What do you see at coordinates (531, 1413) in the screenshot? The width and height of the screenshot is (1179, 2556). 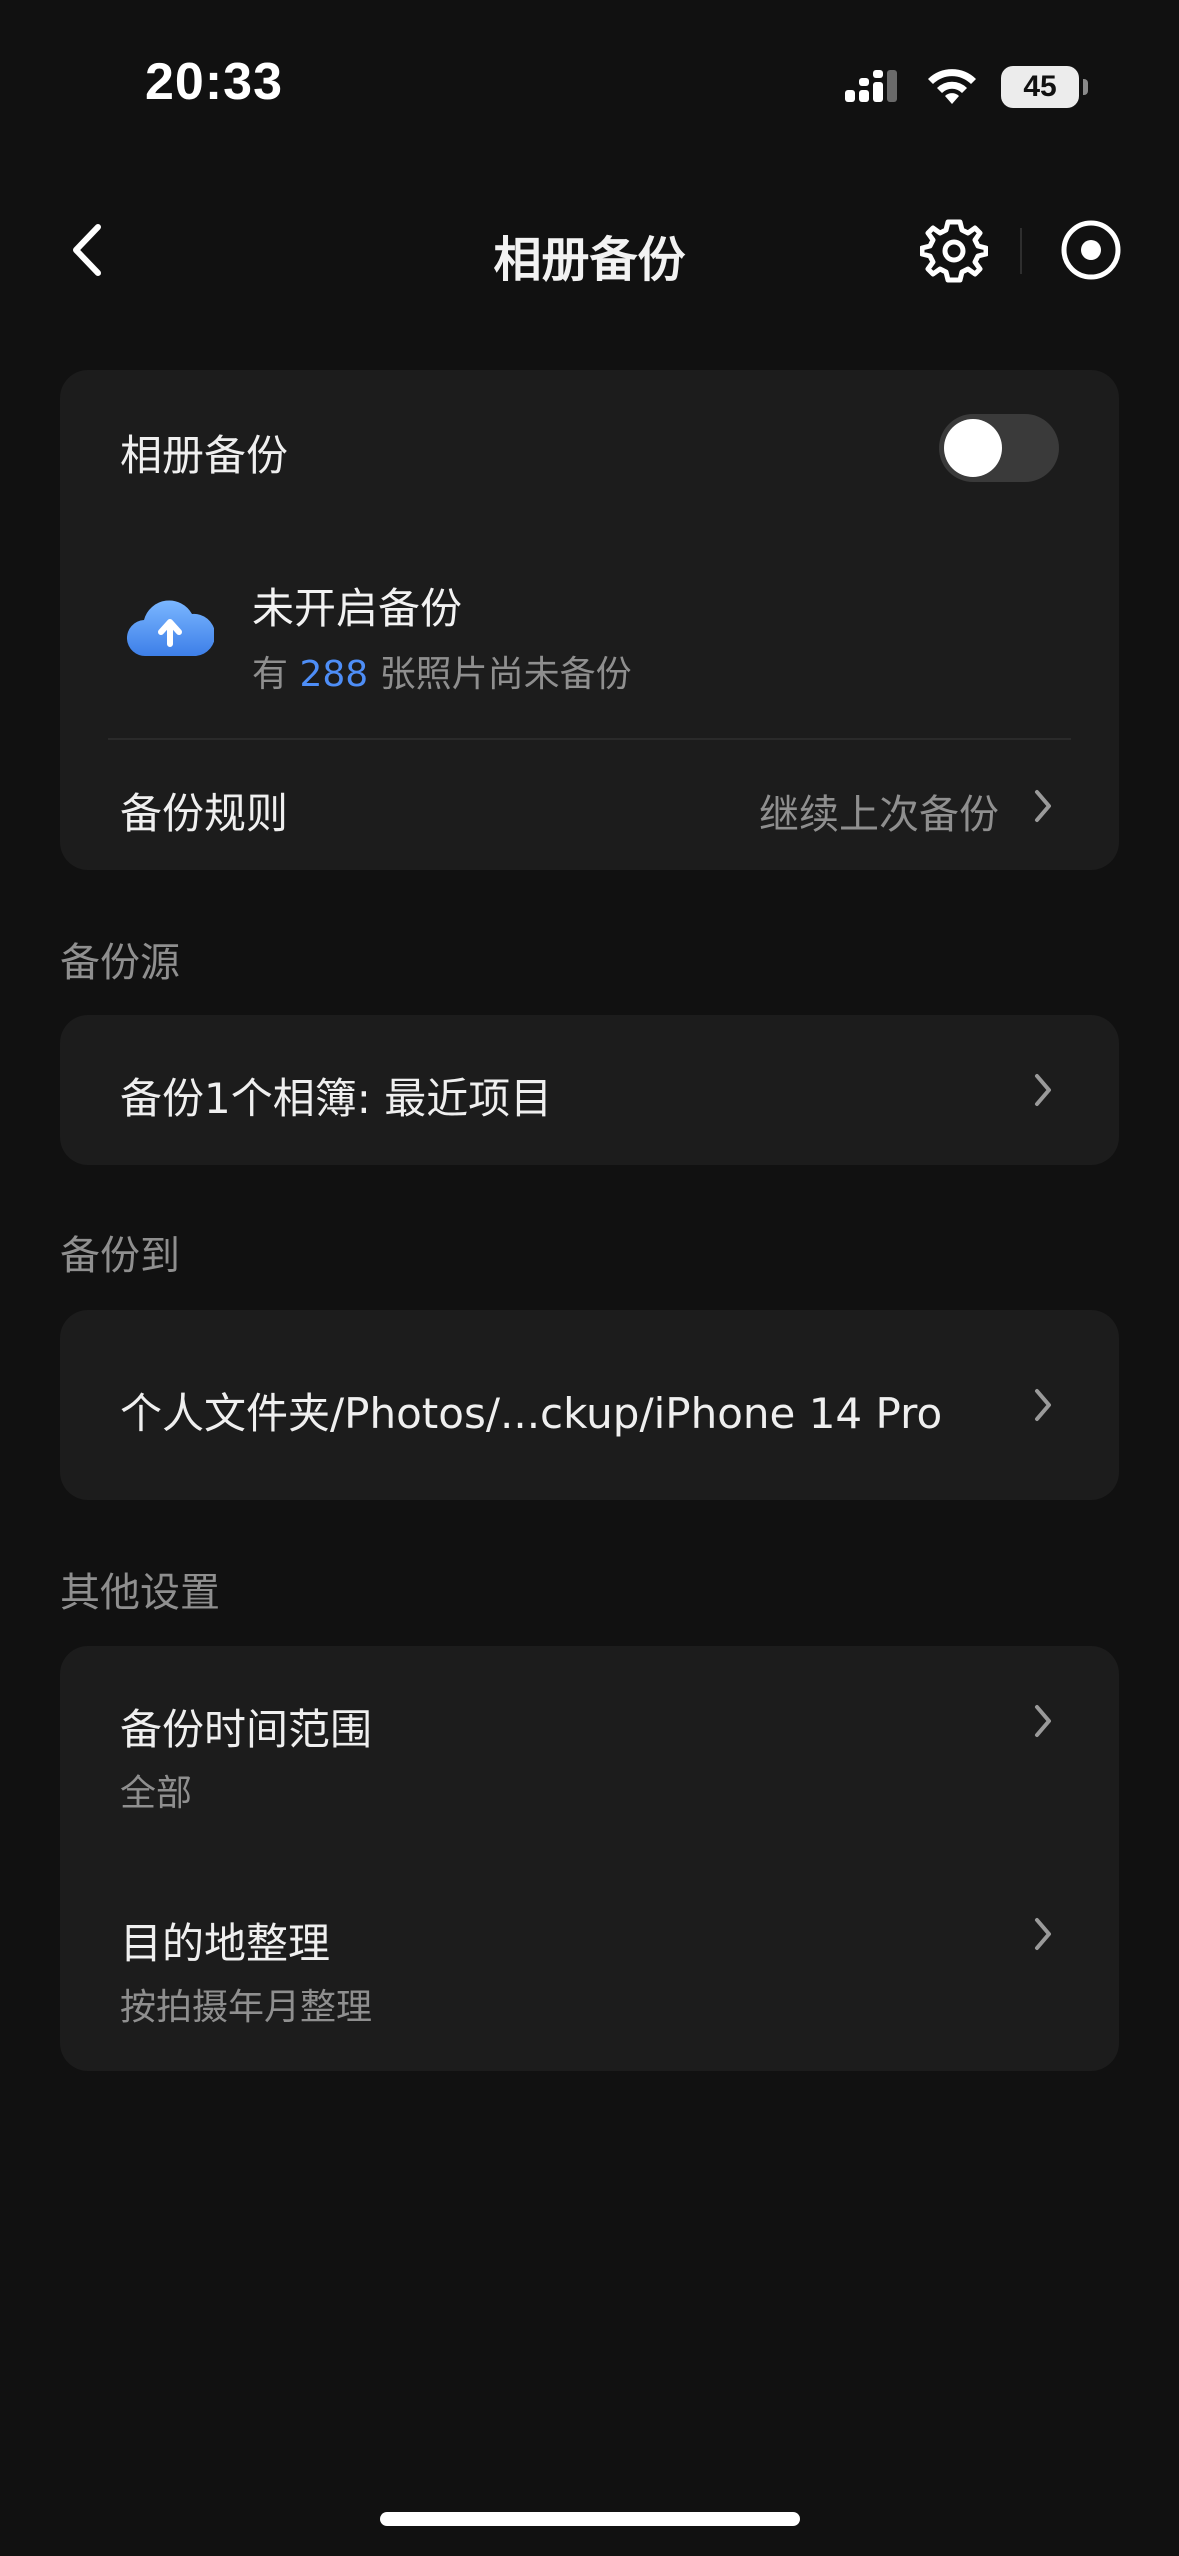 I see `backup-destination-path: 个人文件夹/Photos/...ckup/iPhone 14 Pro` at bounding box center [531, 1413].